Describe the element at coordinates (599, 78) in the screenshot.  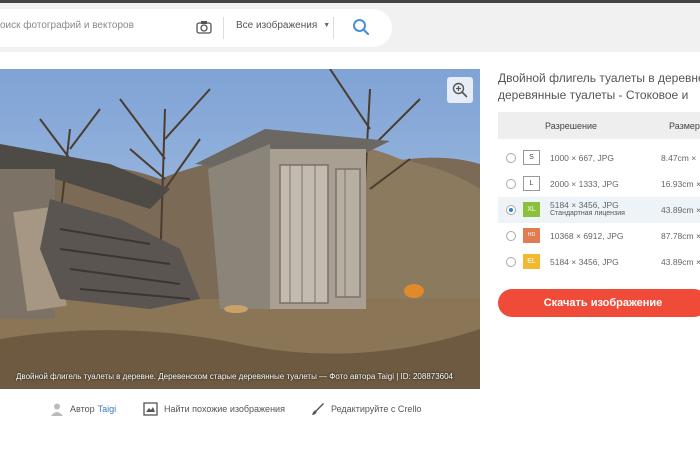
I see `title-line-1: Двойной флигель туалеты в деревне` at that location.